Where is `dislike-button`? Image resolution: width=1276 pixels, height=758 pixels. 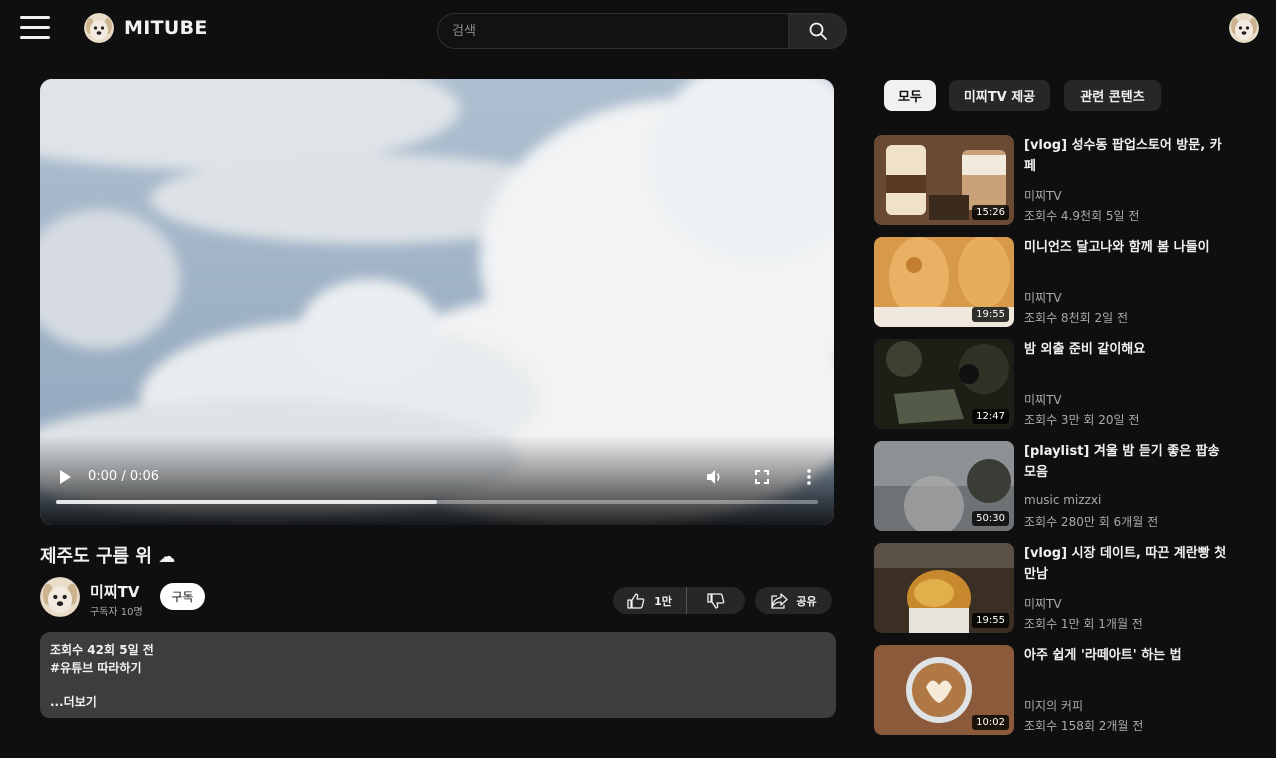 dislike-button is located at coordinates (716, 600).